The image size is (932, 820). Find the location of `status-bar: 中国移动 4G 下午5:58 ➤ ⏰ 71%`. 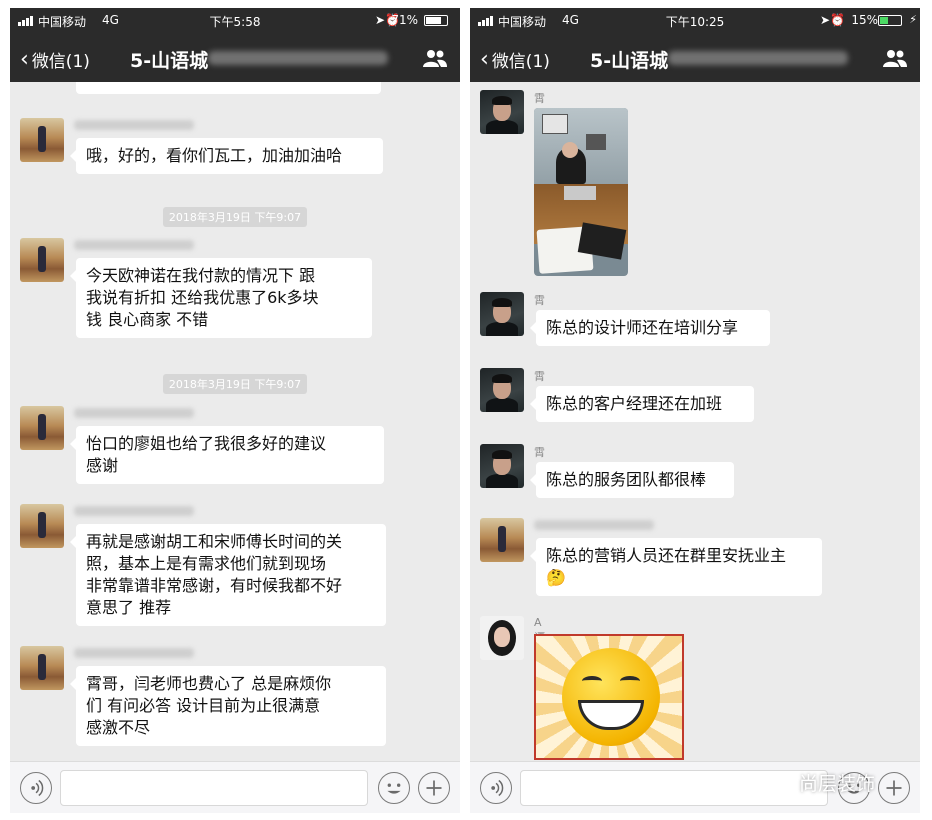

status-bar: 中国移动 4G 下午5:58 ➤ ⏰ 71% is located at coordinates (235, 21).